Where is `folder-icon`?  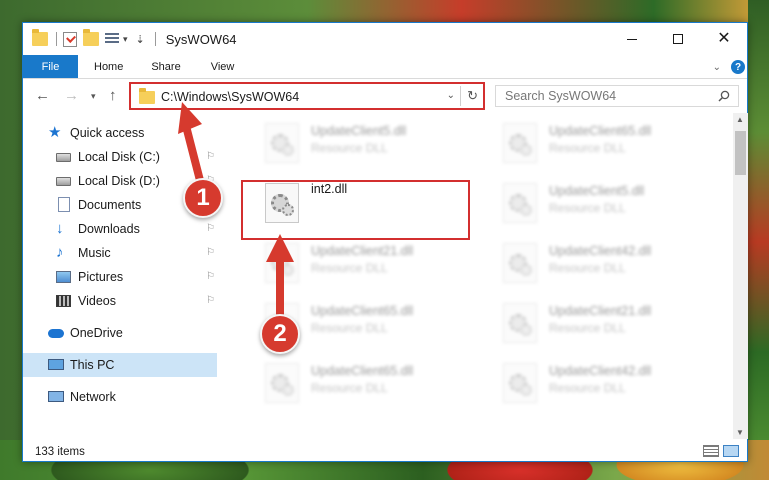 folder-icon is located at coordinates (40, 37).